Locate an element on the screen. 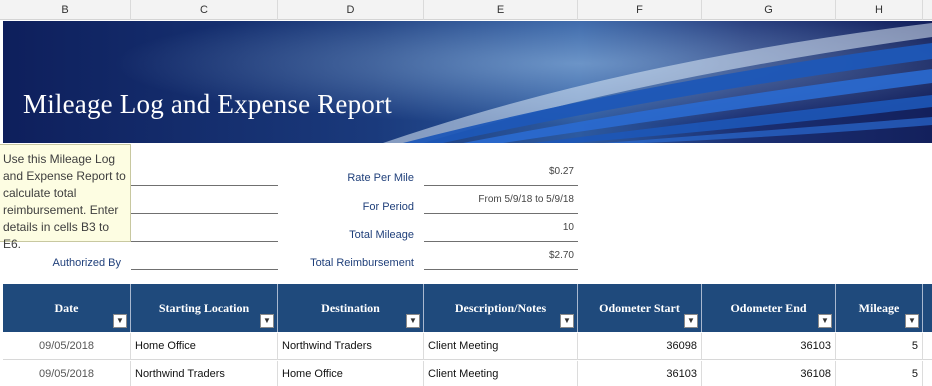 The image size is (932, 386). column-header-e: E is located at coordinates (501, 10).